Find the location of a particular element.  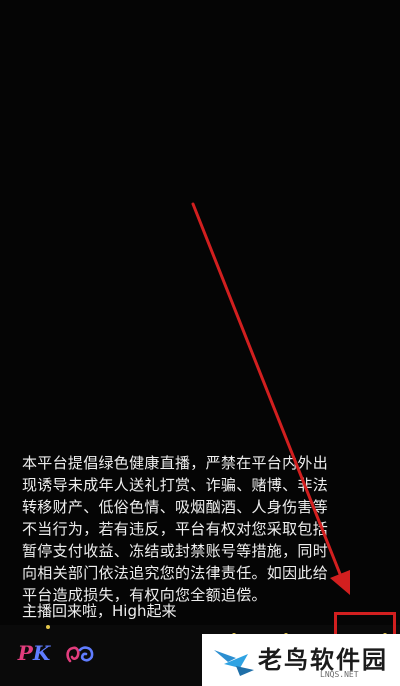

pk-letter-p: P is located at coordinates (25, 653).